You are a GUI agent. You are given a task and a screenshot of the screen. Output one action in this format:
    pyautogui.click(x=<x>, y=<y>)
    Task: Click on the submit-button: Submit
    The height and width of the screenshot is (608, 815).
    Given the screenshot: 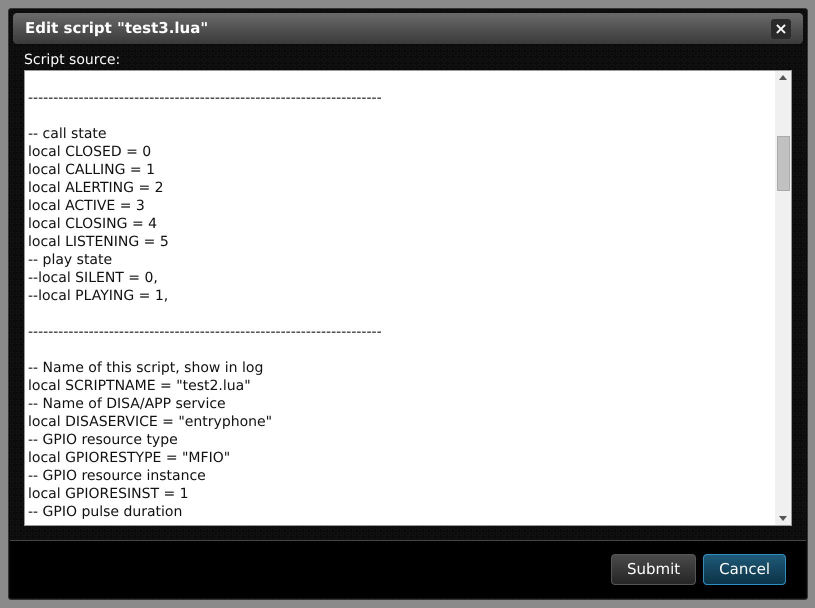 What is the action you would take?
    pyautogui.click(x=653, y=569)
    